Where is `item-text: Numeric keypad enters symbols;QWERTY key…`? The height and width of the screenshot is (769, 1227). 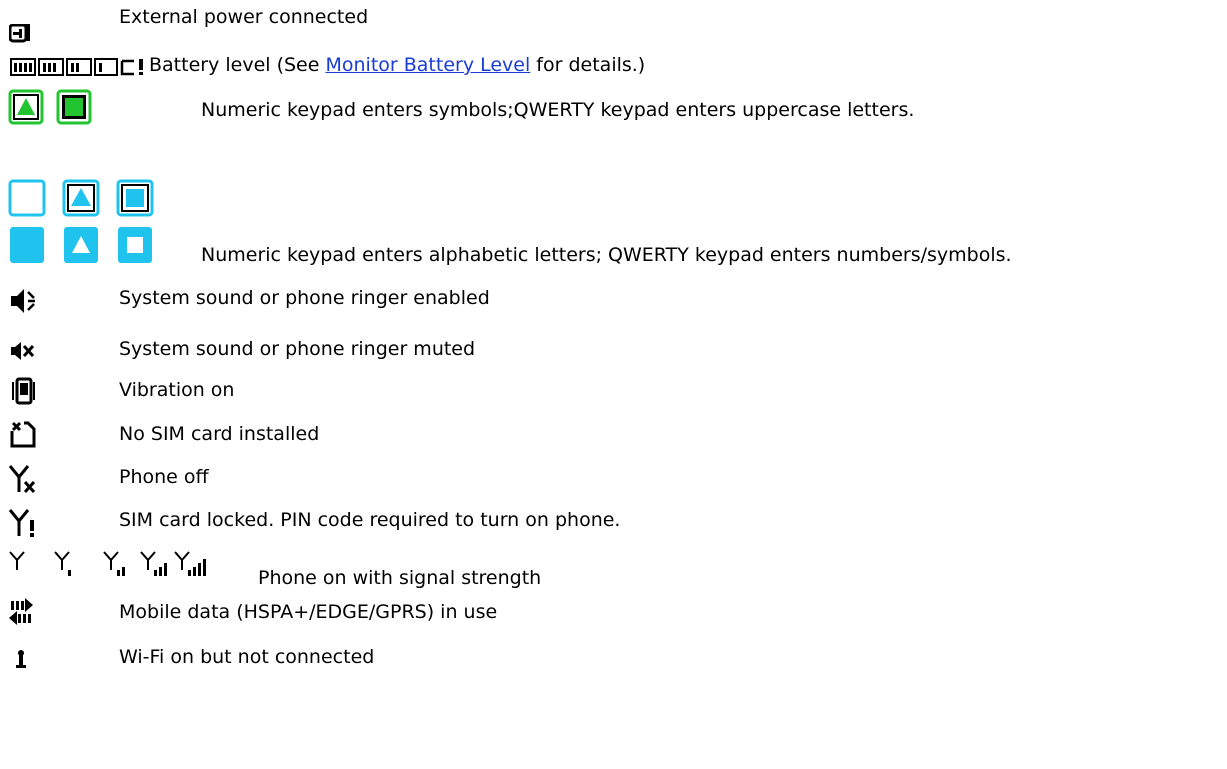
item-text: Numeric keypad enters symbols;QWERTY key… is located at coordinates (558, 110).